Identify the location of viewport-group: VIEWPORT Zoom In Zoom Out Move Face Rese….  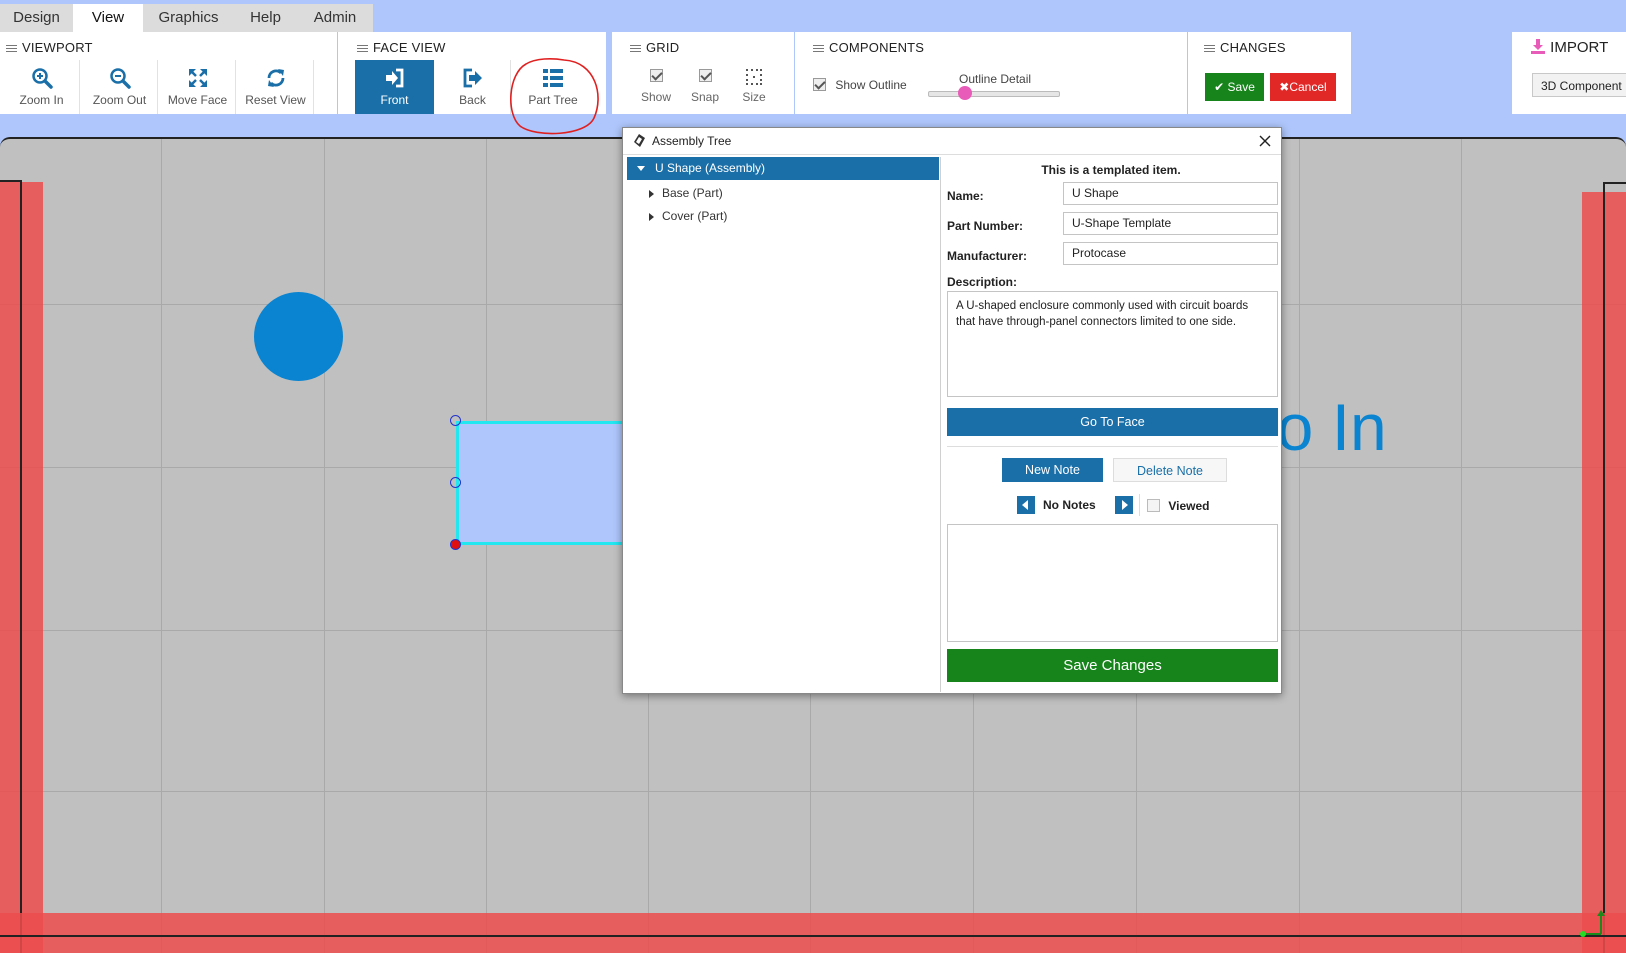
(168, 73).